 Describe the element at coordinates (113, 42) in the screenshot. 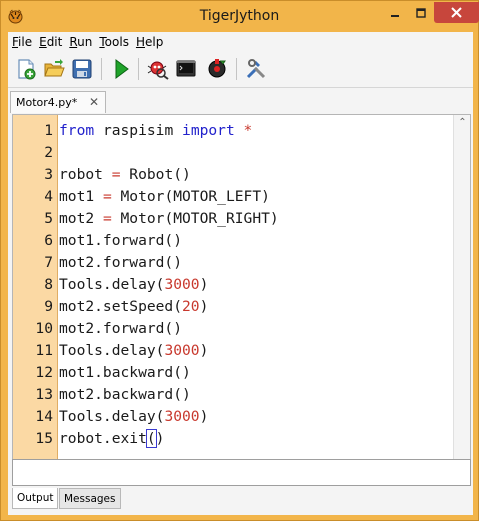

I see `menu-tools: Tools` at that location.